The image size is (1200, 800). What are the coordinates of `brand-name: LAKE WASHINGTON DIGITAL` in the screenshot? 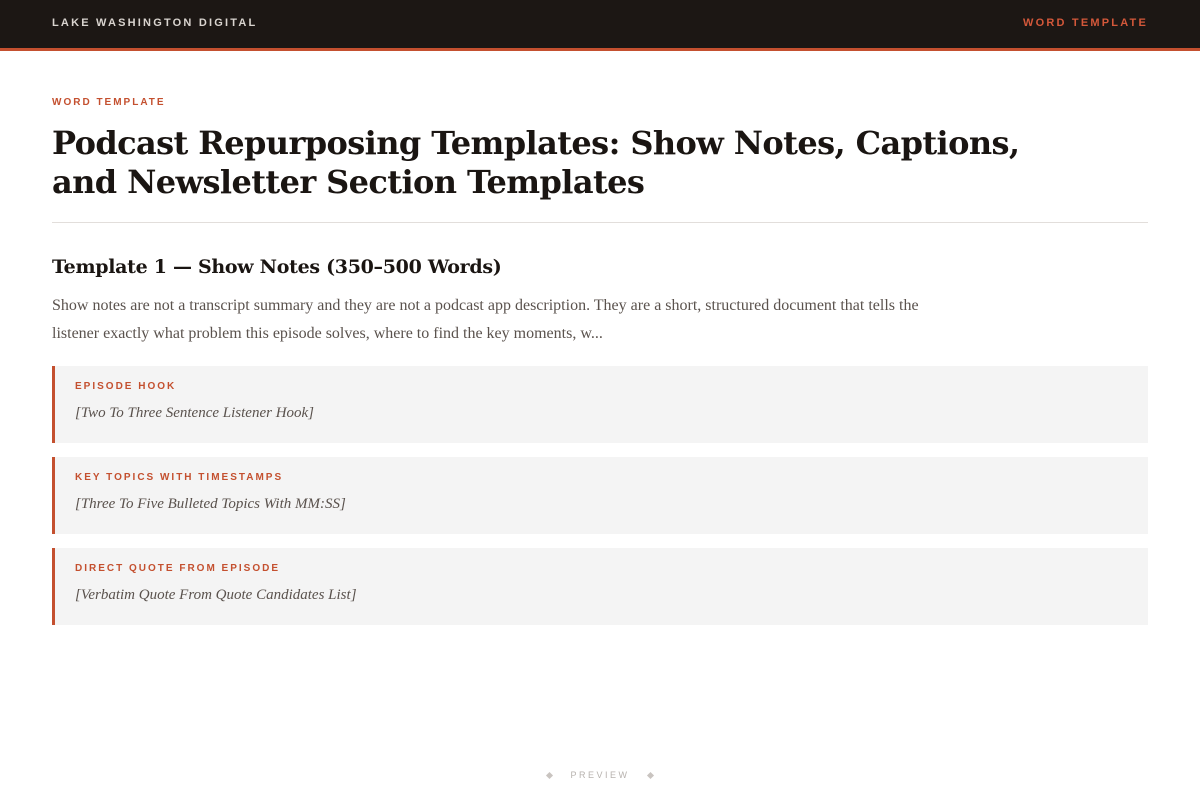 It's located at (154, 23).